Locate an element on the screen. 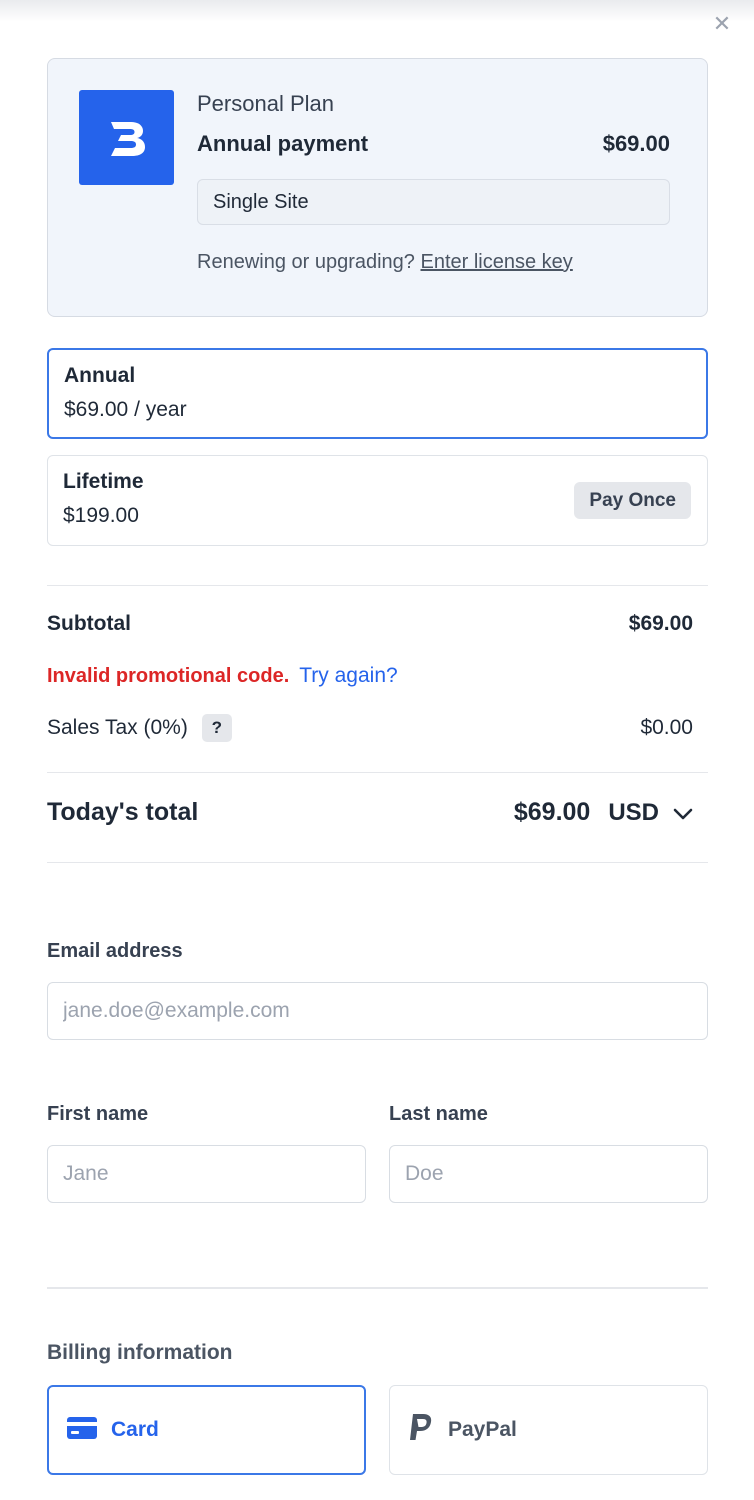 The height and width of the screenshot is (1500, 754). email-field is located at coordinates (377, 1011).